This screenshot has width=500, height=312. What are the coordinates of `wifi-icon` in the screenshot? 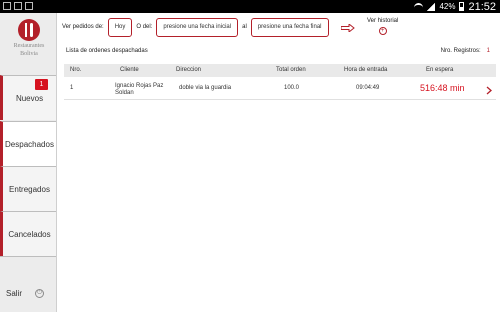 It's located at (419, 6).